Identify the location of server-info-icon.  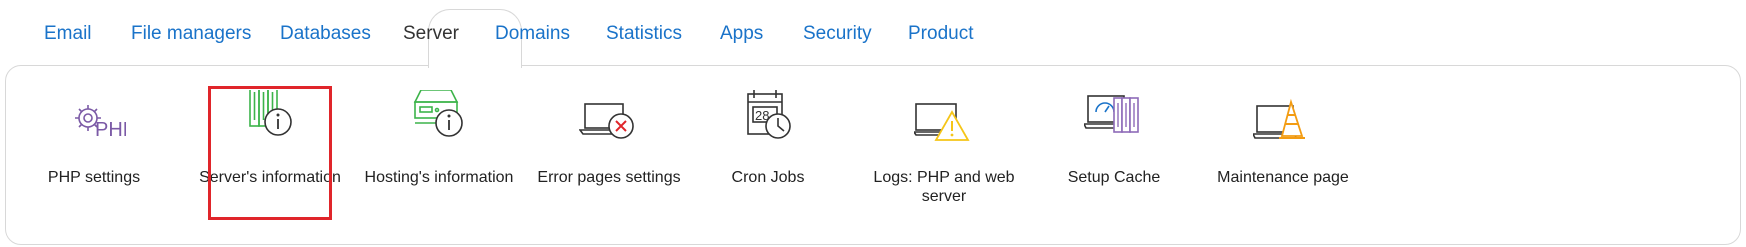
(271, 119).